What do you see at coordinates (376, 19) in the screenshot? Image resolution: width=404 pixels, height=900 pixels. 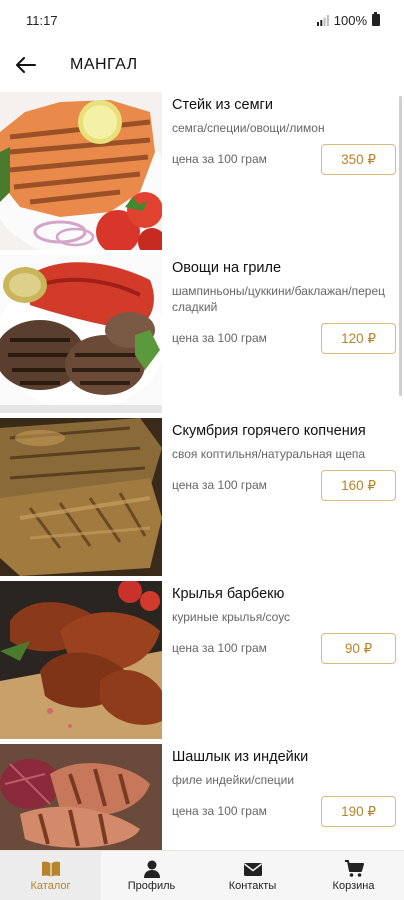 I see `battery-icon` at bounding box center [376, 19].